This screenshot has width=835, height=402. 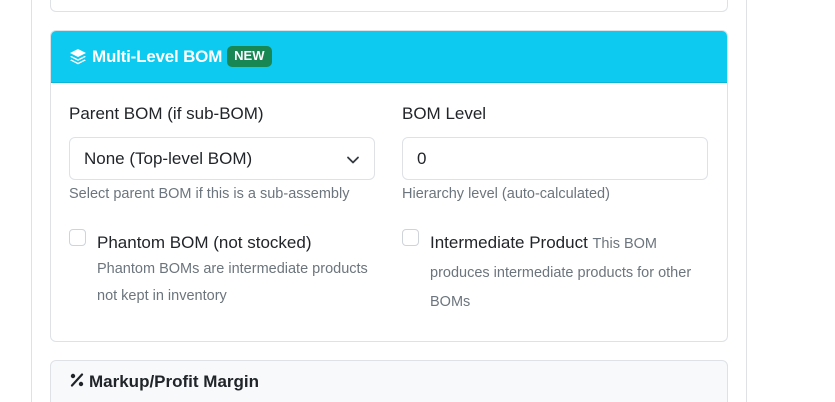 I want to click on parent-bom-selected-value: None (Top-level BOM), so click(x=168, y=158).